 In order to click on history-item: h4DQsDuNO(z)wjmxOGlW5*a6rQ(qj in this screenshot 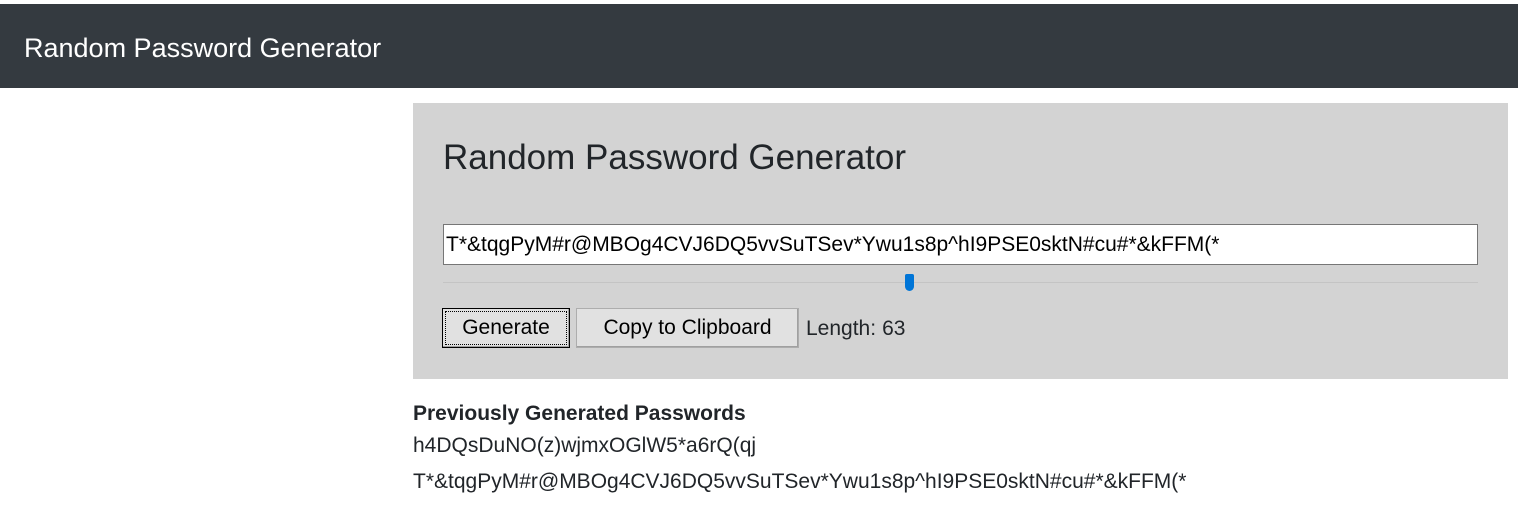, I will do `click(585, 445)`.